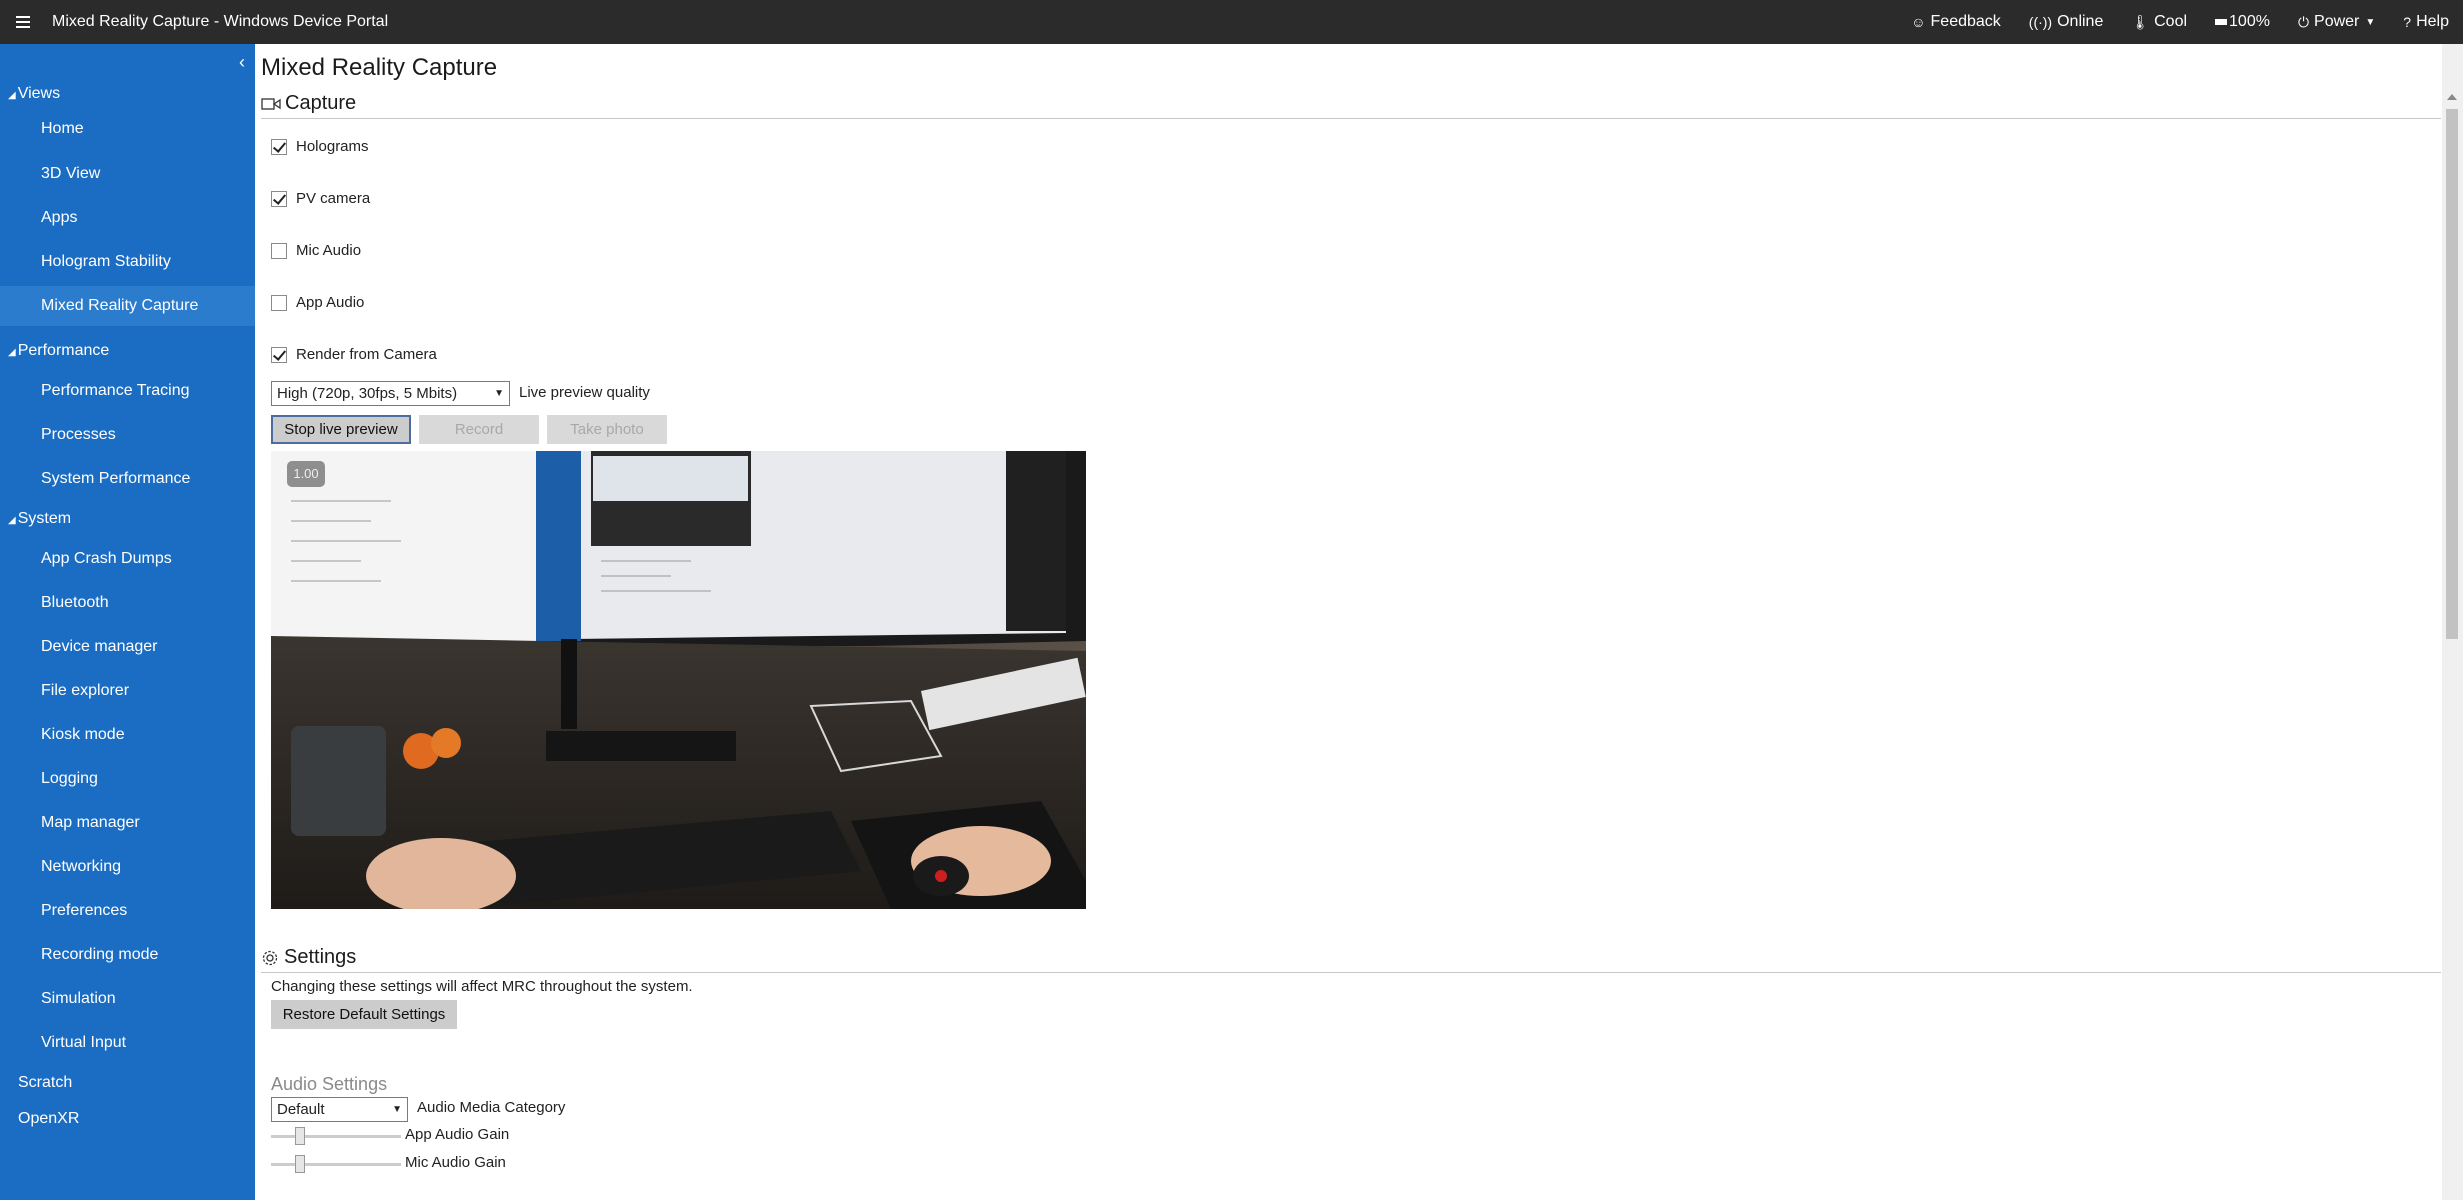  I want to click on nav-item-label: Simulation, so click(78, 998).